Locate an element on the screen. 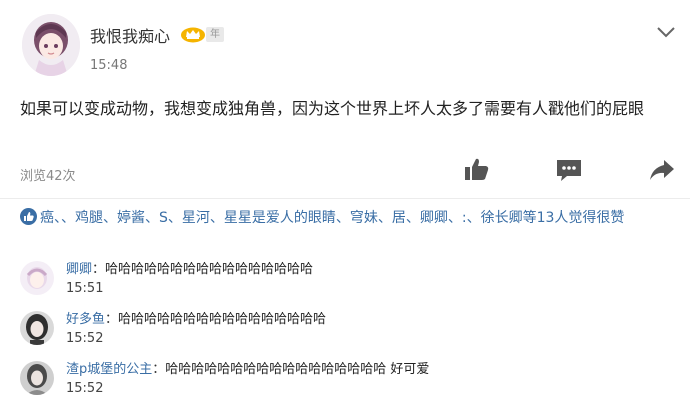  comment-item: 渣p城堡的公主：哈哈哈哈哈哈哈哈哈哈哈哈哈哈哈哈哈 好可爱 15:52 is located at coordinates (345, 380).